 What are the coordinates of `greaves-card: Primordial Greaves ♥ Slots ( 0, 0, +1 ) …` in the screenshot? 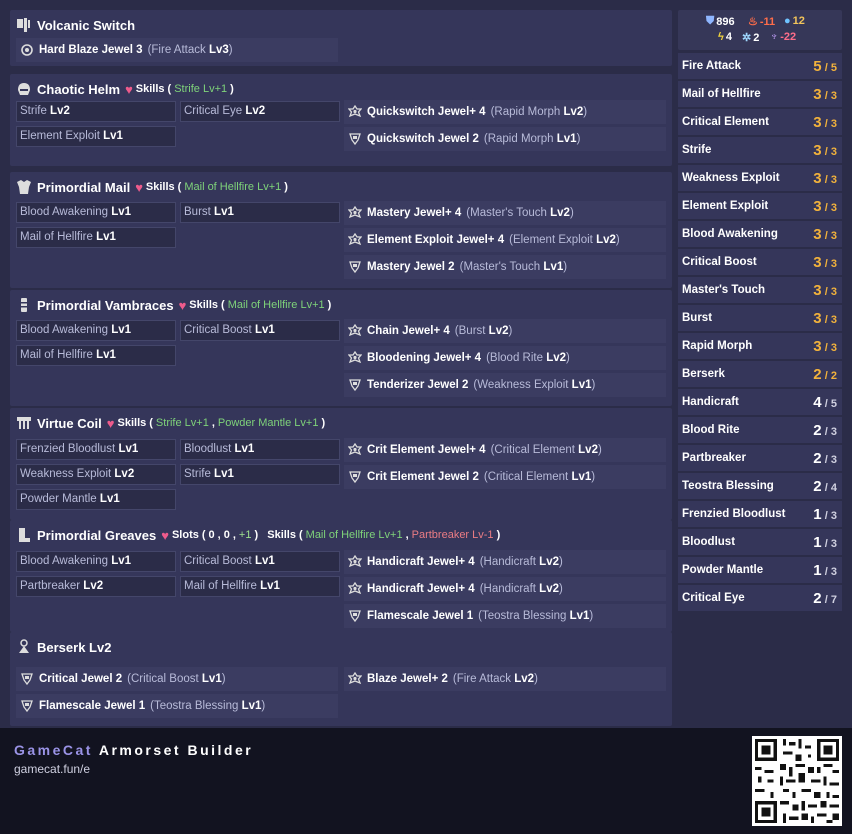 It's located at (341, 576).